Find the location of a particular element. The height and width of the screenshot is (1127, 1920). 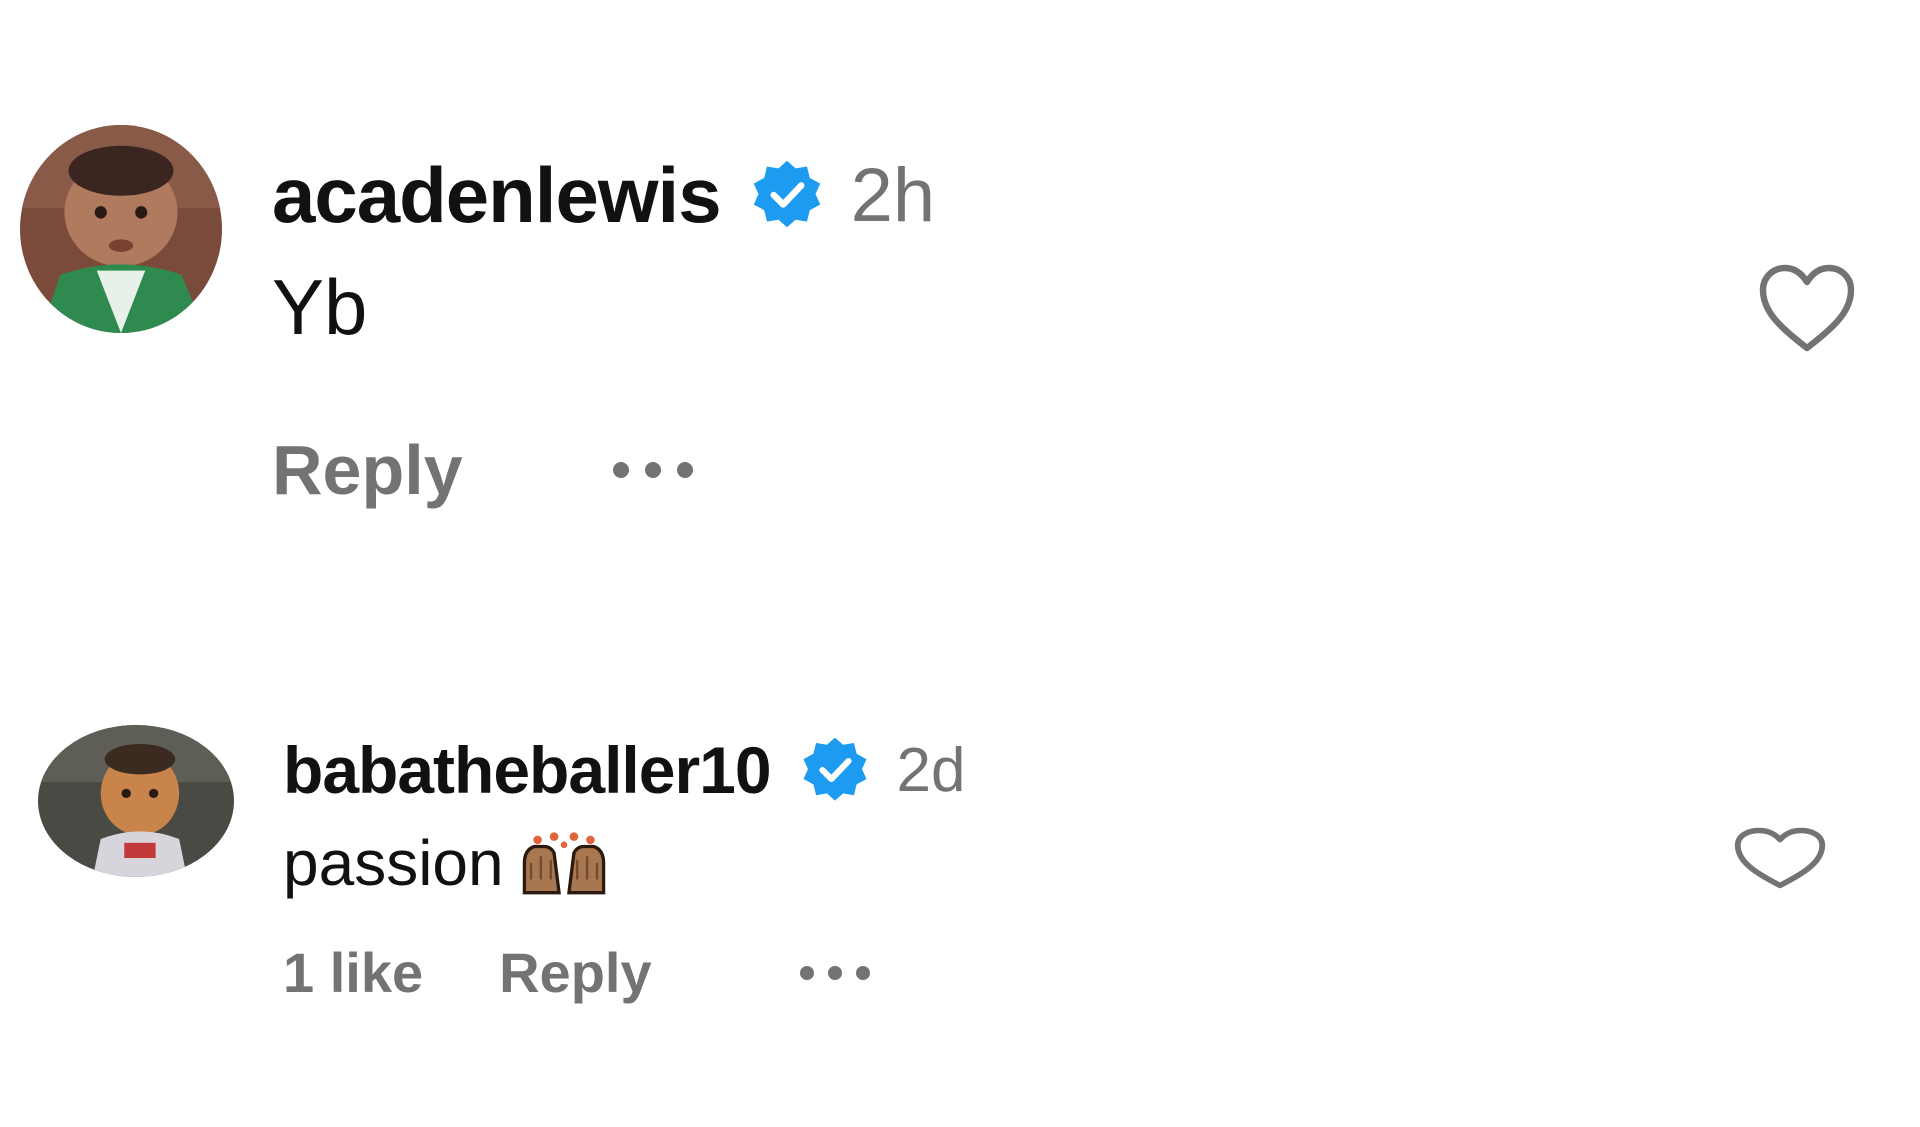

comment-text: passion is located at coordinates (393, 863).